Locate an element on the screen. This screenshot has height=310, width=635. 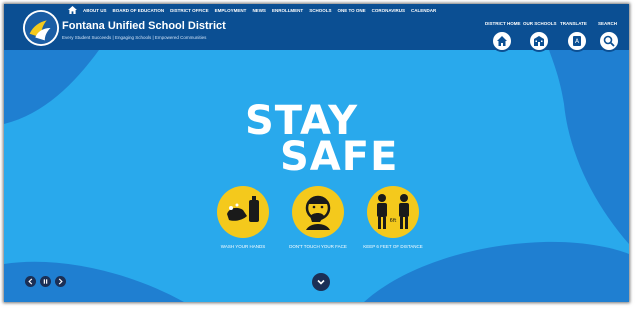
previous-icon is located at coordinates (30, 281).